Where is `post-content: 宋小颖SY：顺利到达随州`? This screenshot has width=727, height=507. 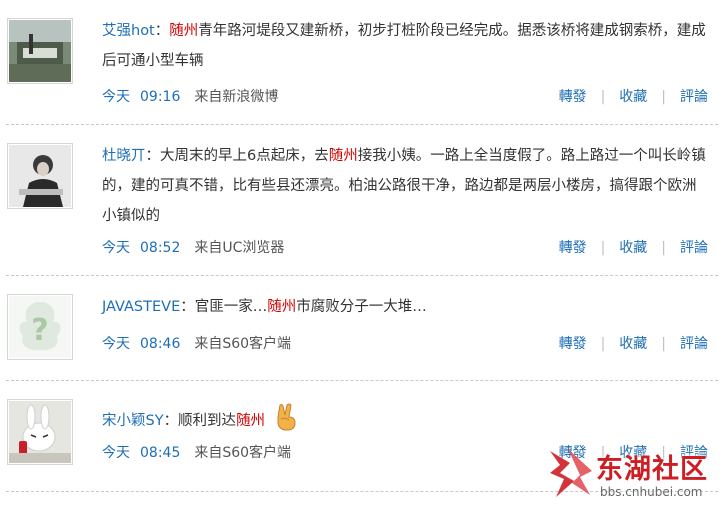
post-content: 宋小颖SY：顺利到达随州 is located at coordinates (405, 422).